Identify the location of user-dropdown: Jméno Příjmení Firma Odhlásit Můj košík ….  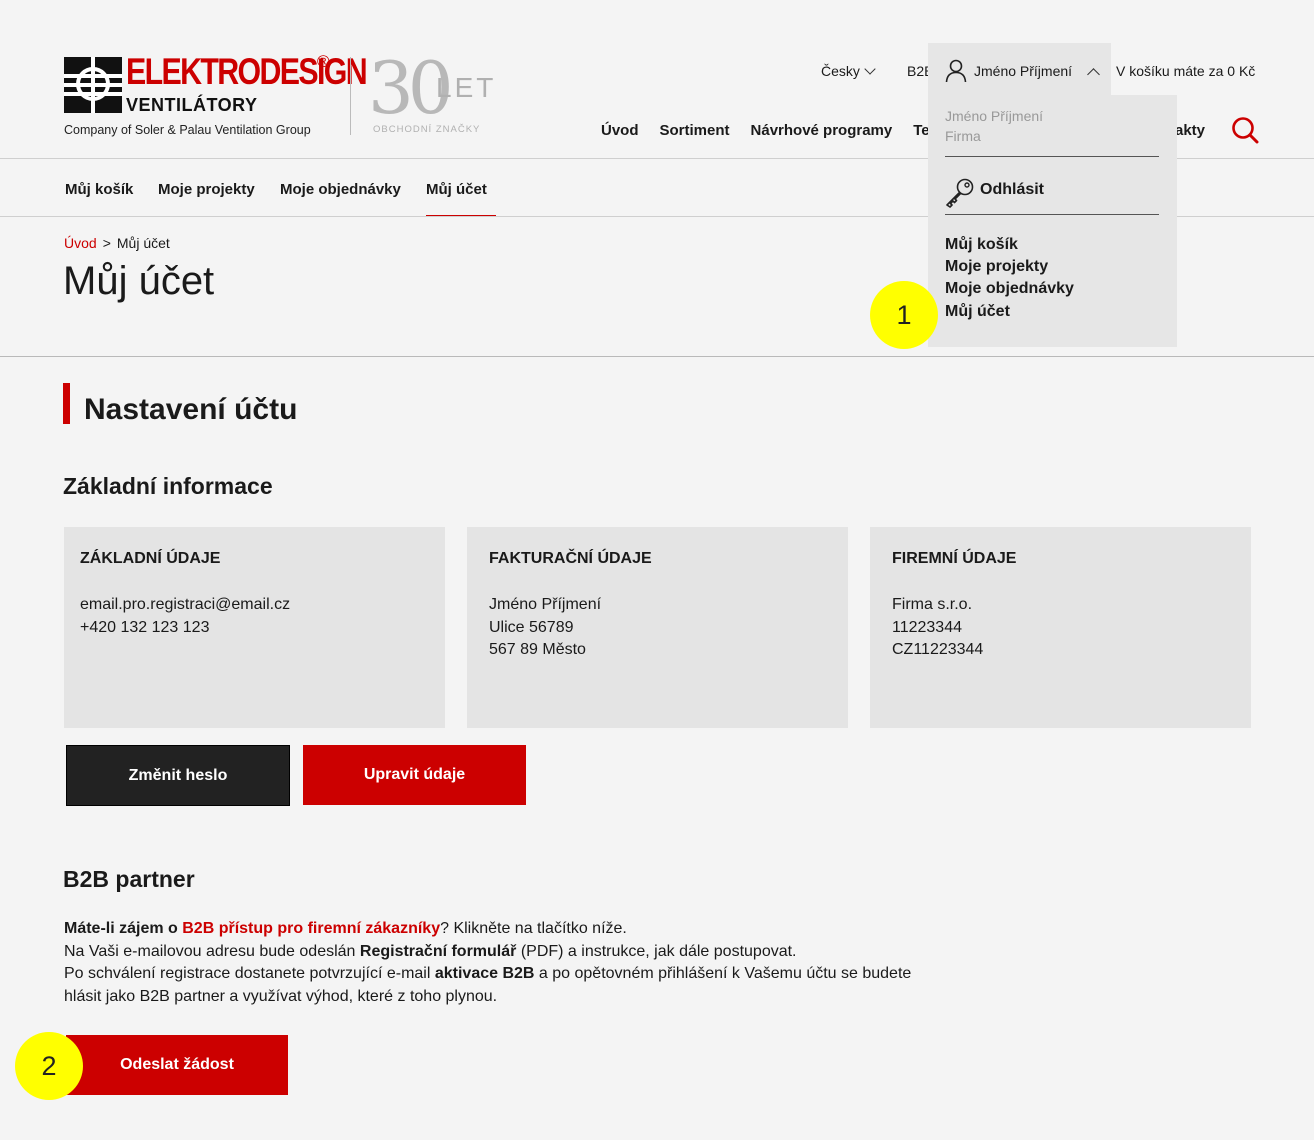
(1052, 221).